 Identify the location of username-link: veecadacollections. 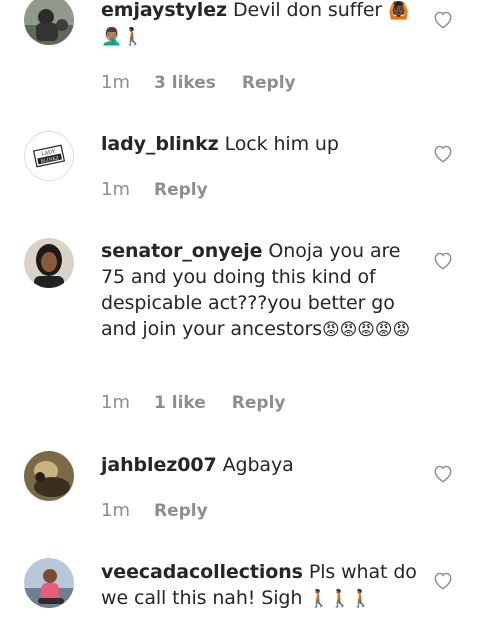
(202, 572).